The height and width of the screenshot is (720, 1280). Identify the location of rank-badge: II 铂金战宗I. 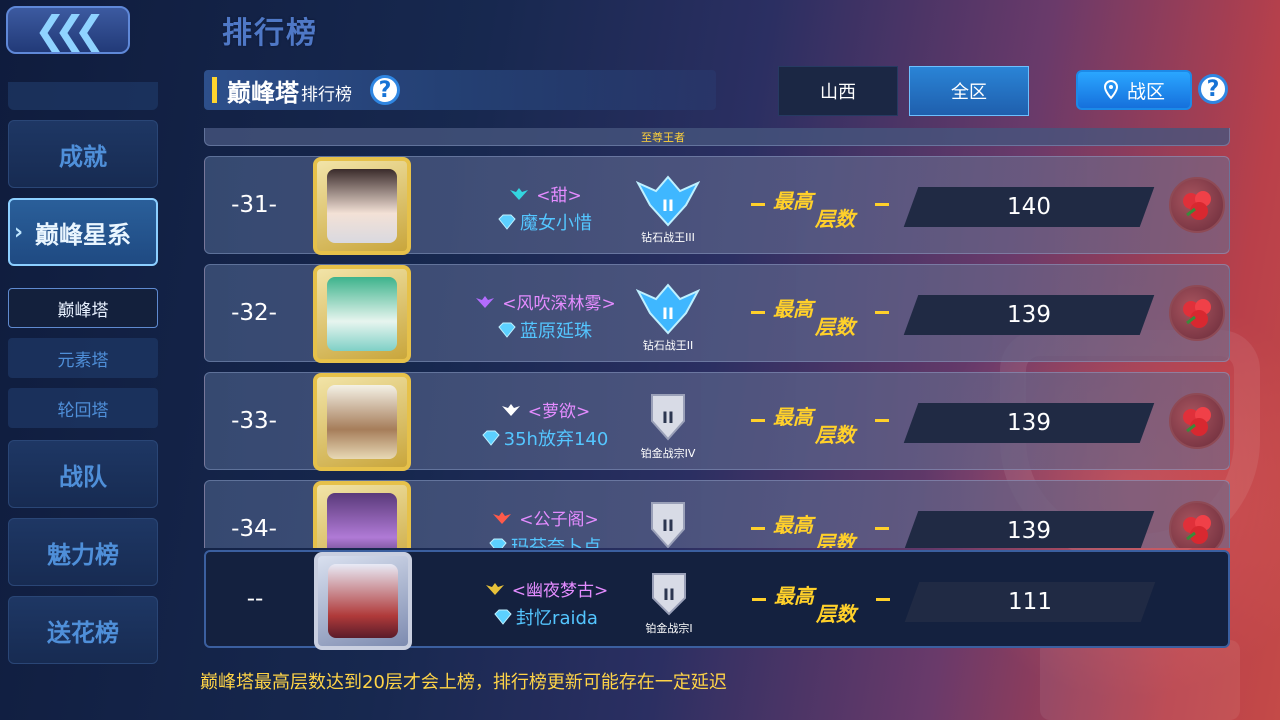
(669, 603).